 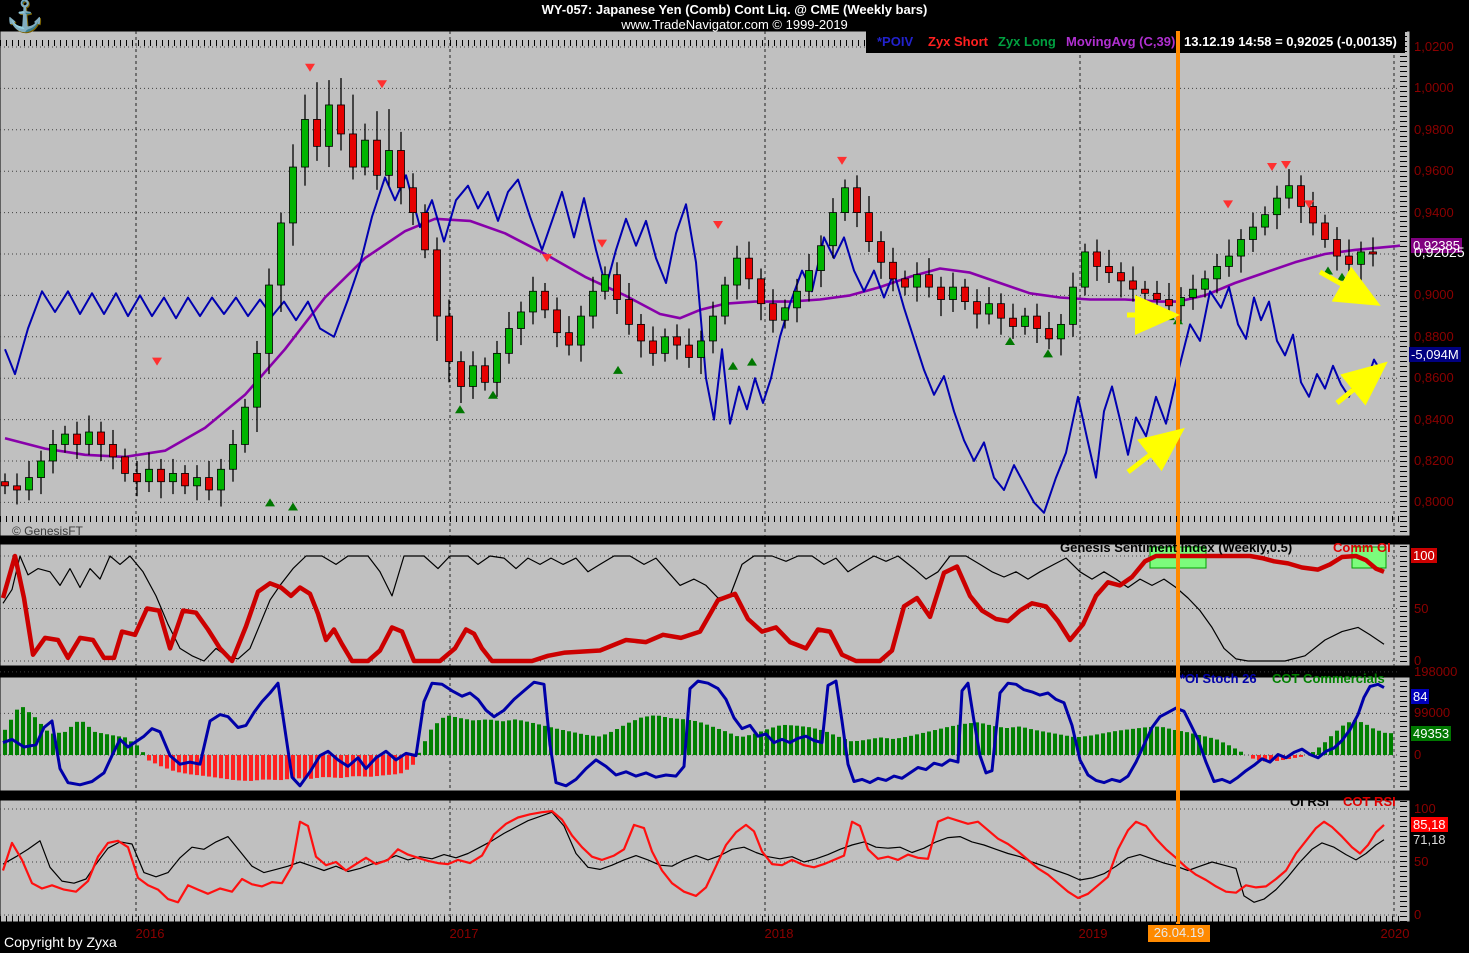 I want to click on oi-stoch-axis-label: 198000, so click(x=1436, y=671).